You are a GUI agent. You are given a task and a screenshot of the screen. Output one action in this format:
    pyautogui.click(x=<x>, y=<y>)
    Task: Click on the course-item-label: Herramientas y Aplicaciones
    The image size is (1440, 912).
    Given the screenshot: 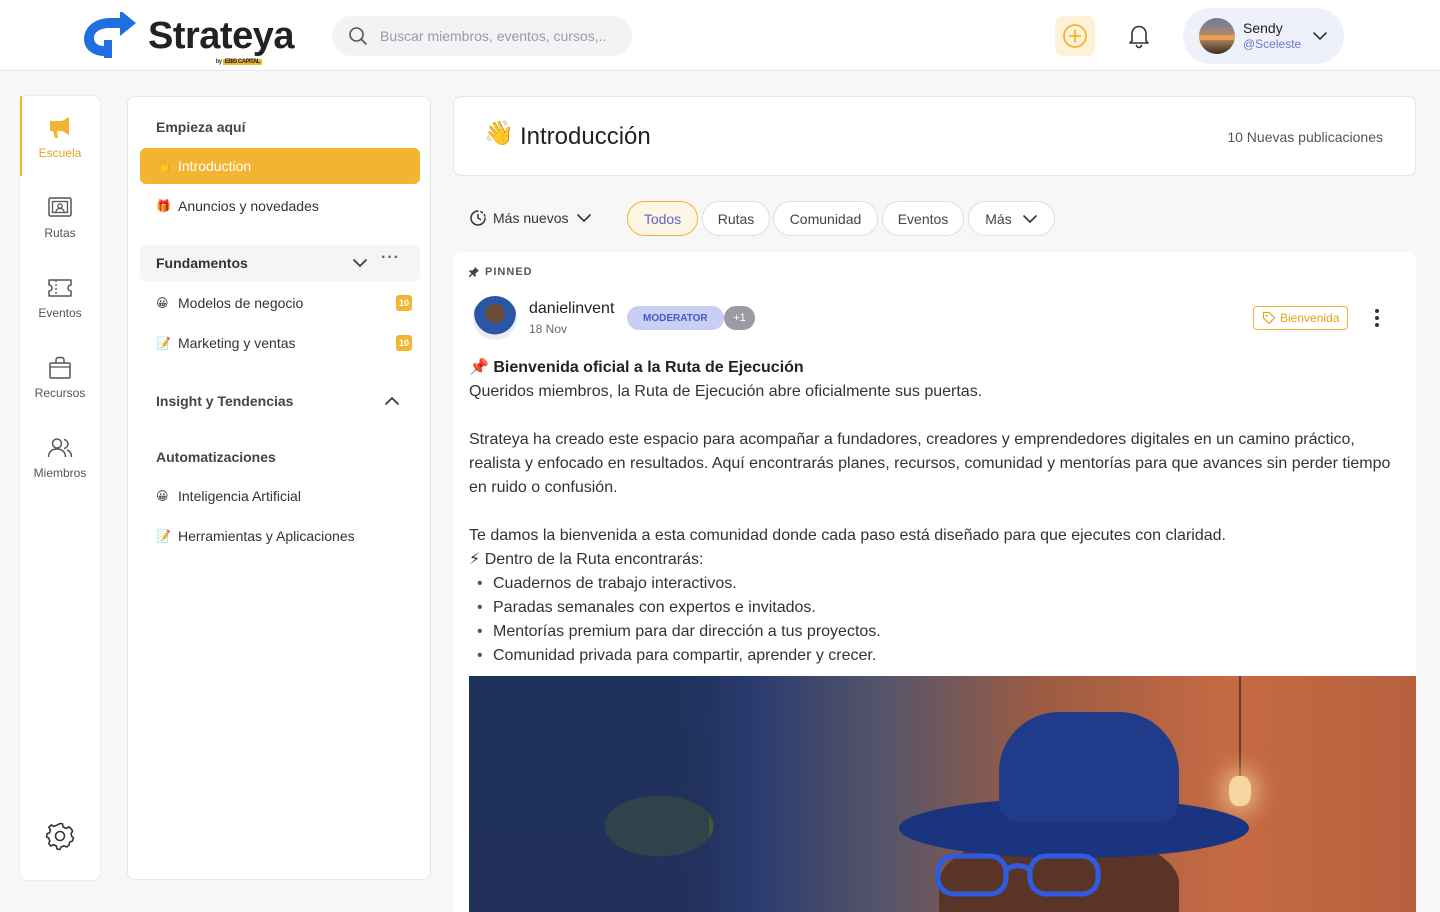 What is the action you would take?
    pyautogui.click(x=266, y=536)
    